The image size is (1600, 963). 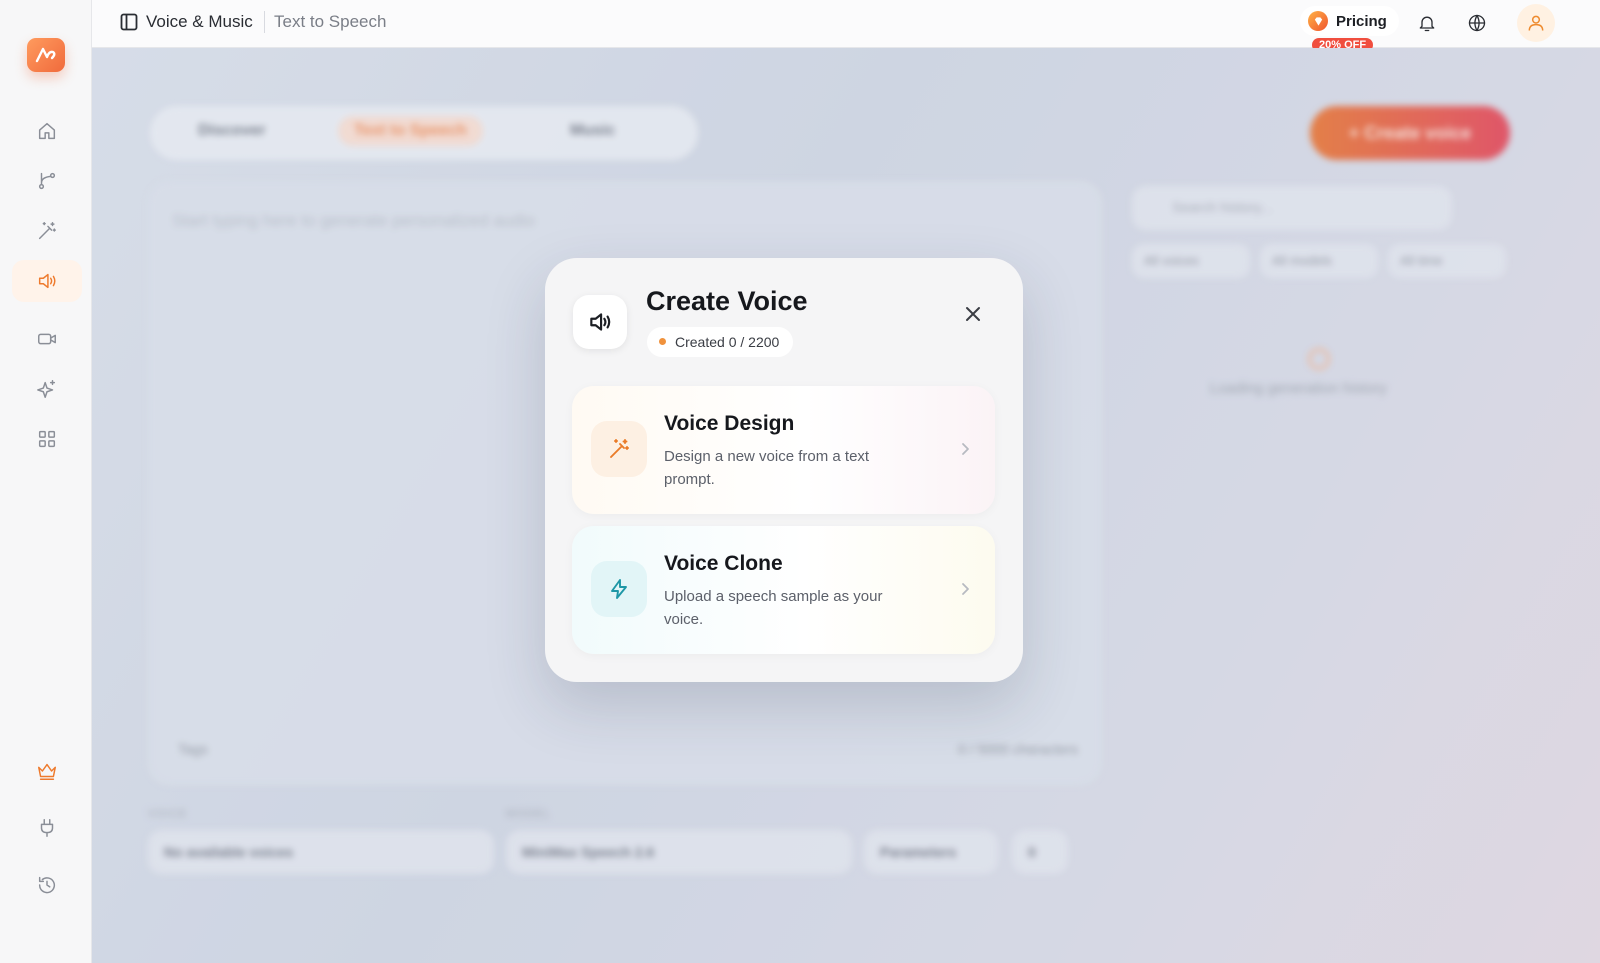 I want to click on pricing-button: Pricing, so click(x=1349, y=21).